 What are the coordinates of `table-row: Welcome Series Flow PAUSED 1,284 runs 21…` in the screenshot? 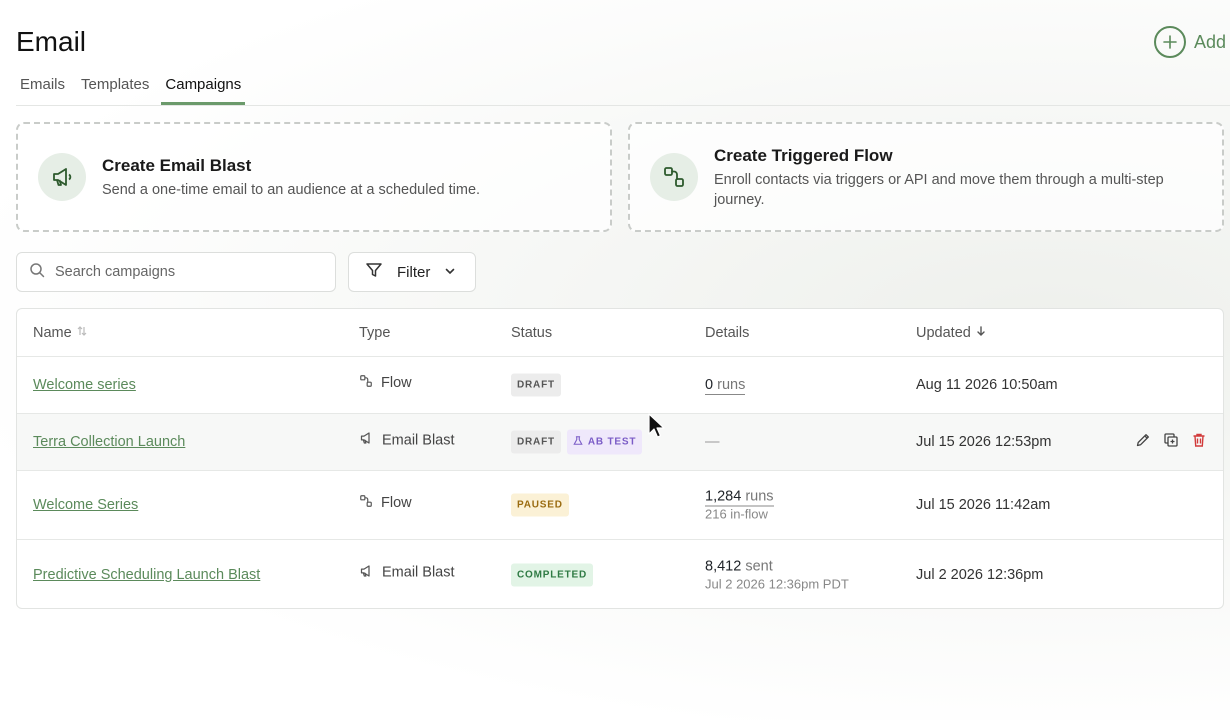 It's located at (620, 505).